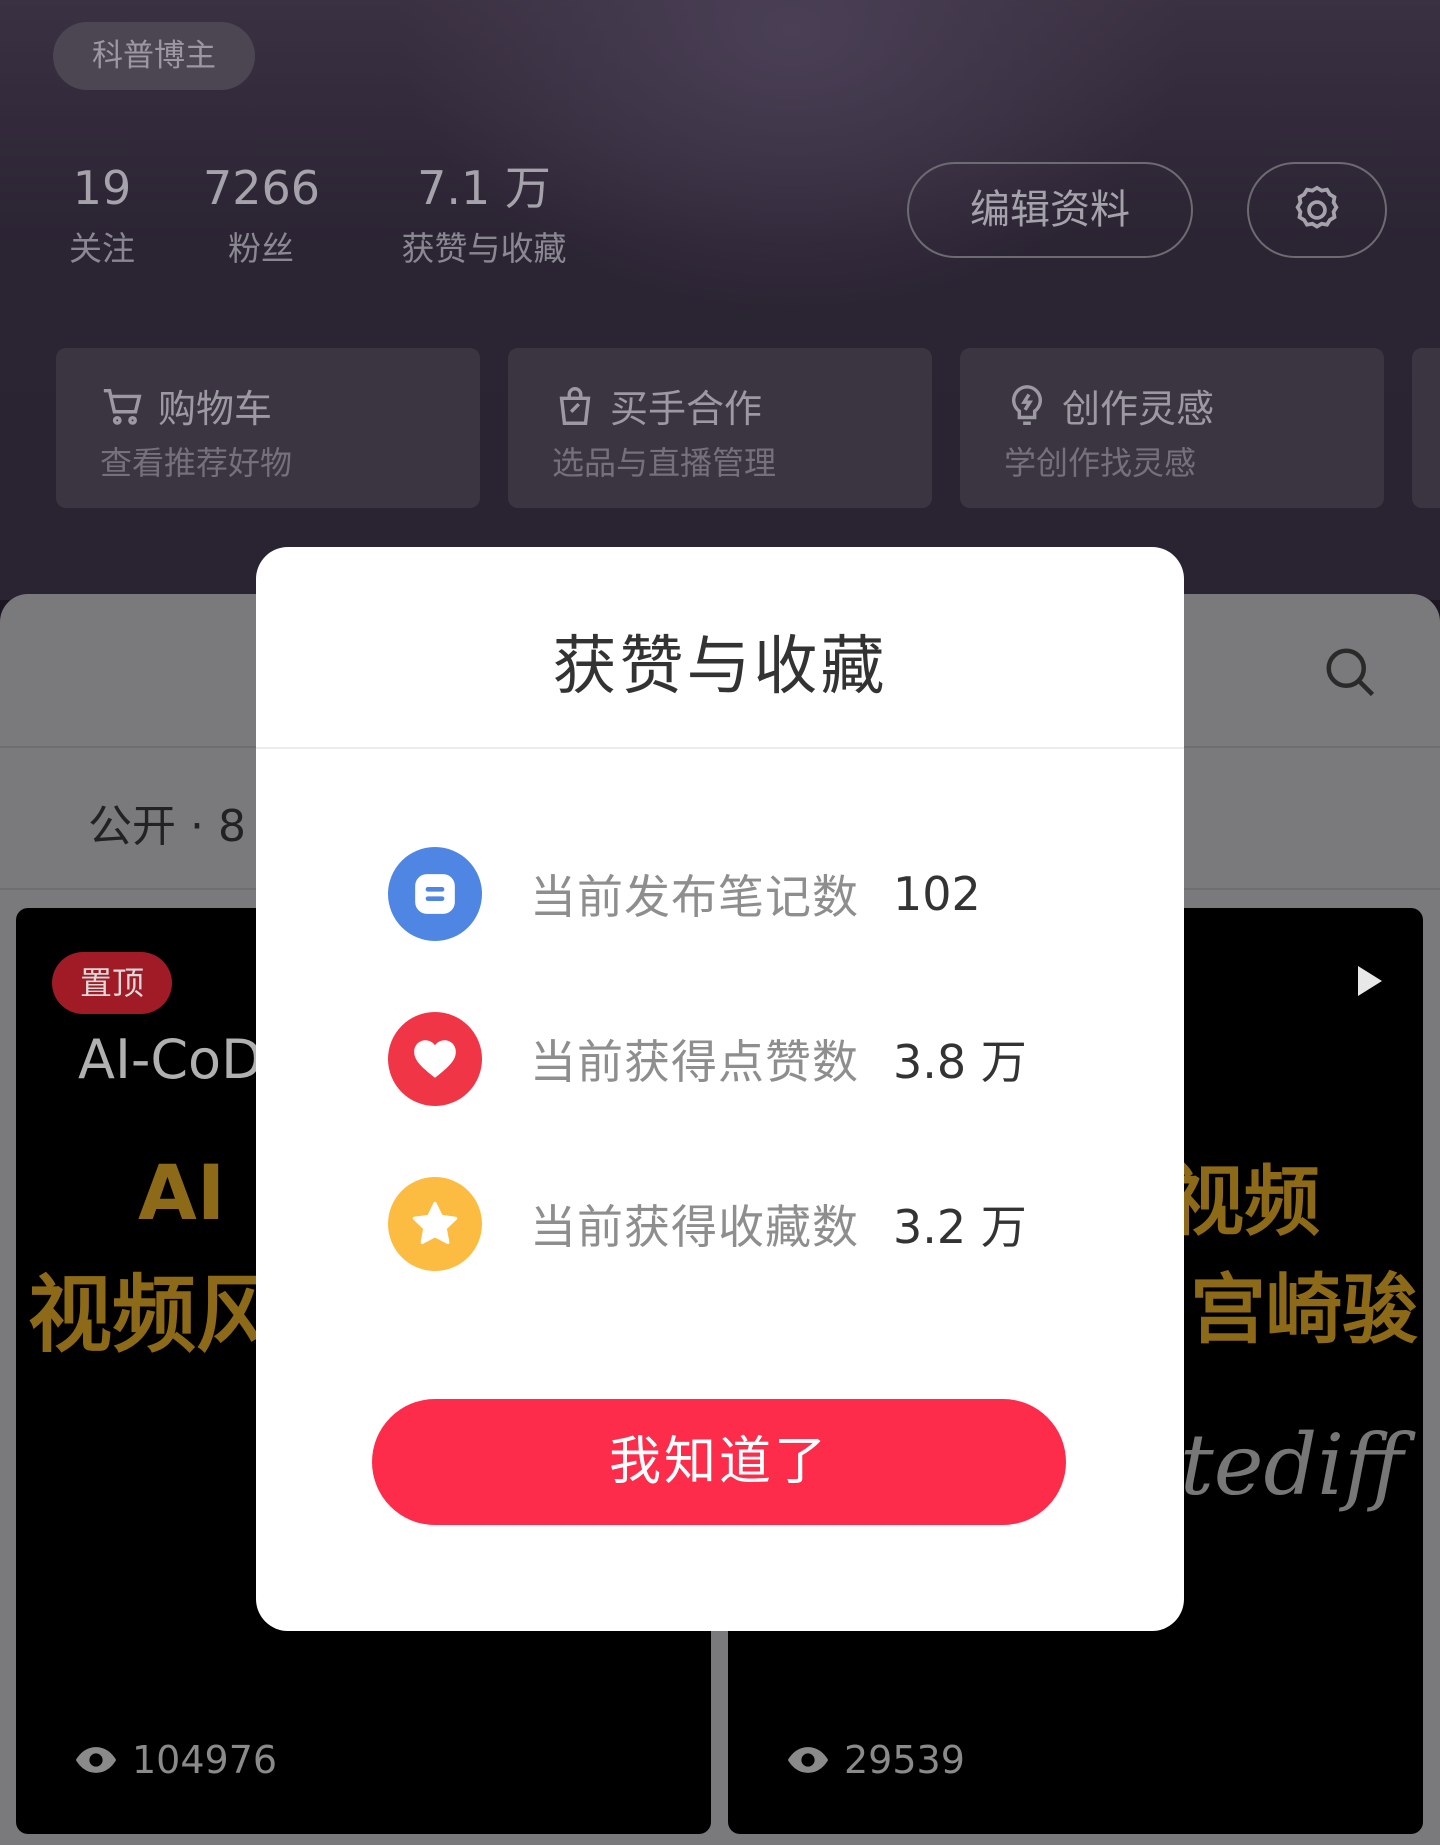  What do you see at coordinates (1027, 404) in the screenshot?
I see `bulb-icon` at bounding box center [1027, 404].